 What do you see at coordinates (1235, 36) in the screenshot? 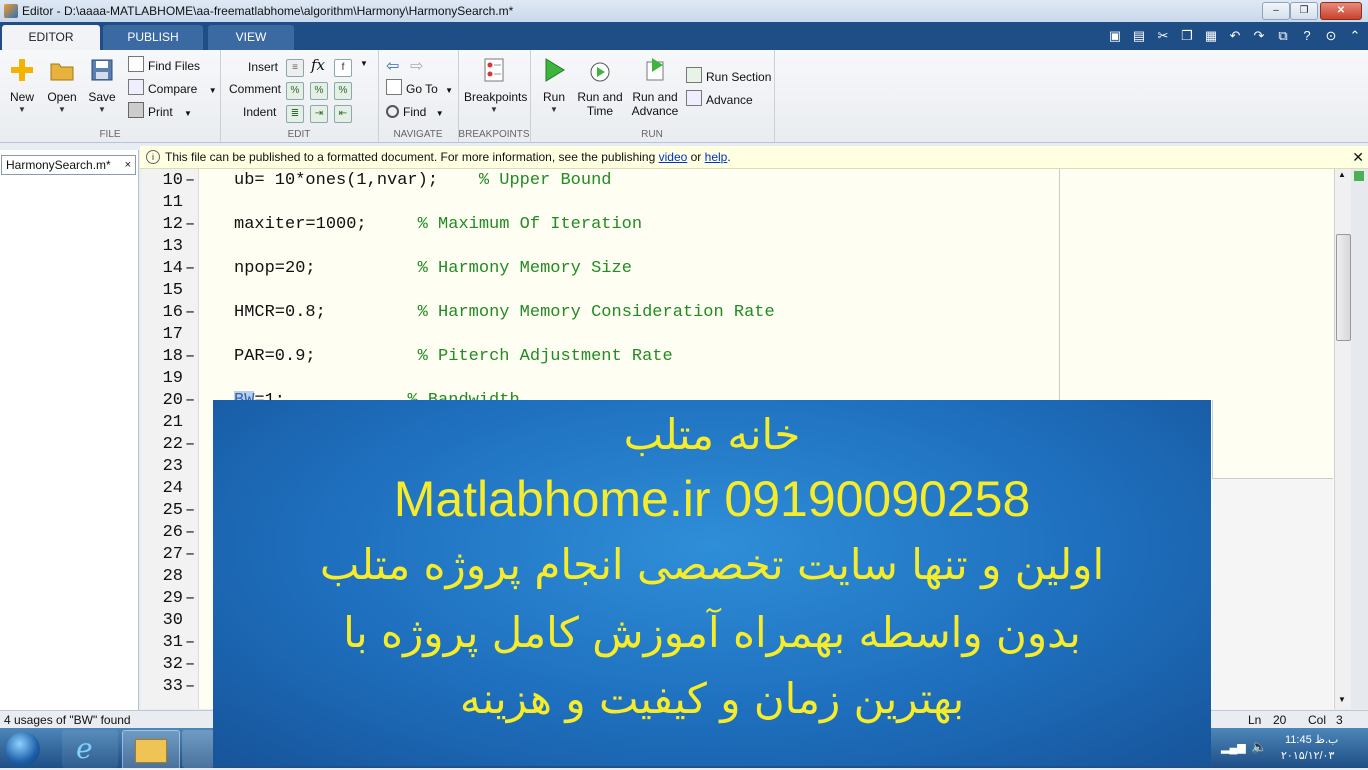
I see `undo-icon: ↶` at bounding box center [1235, 36].